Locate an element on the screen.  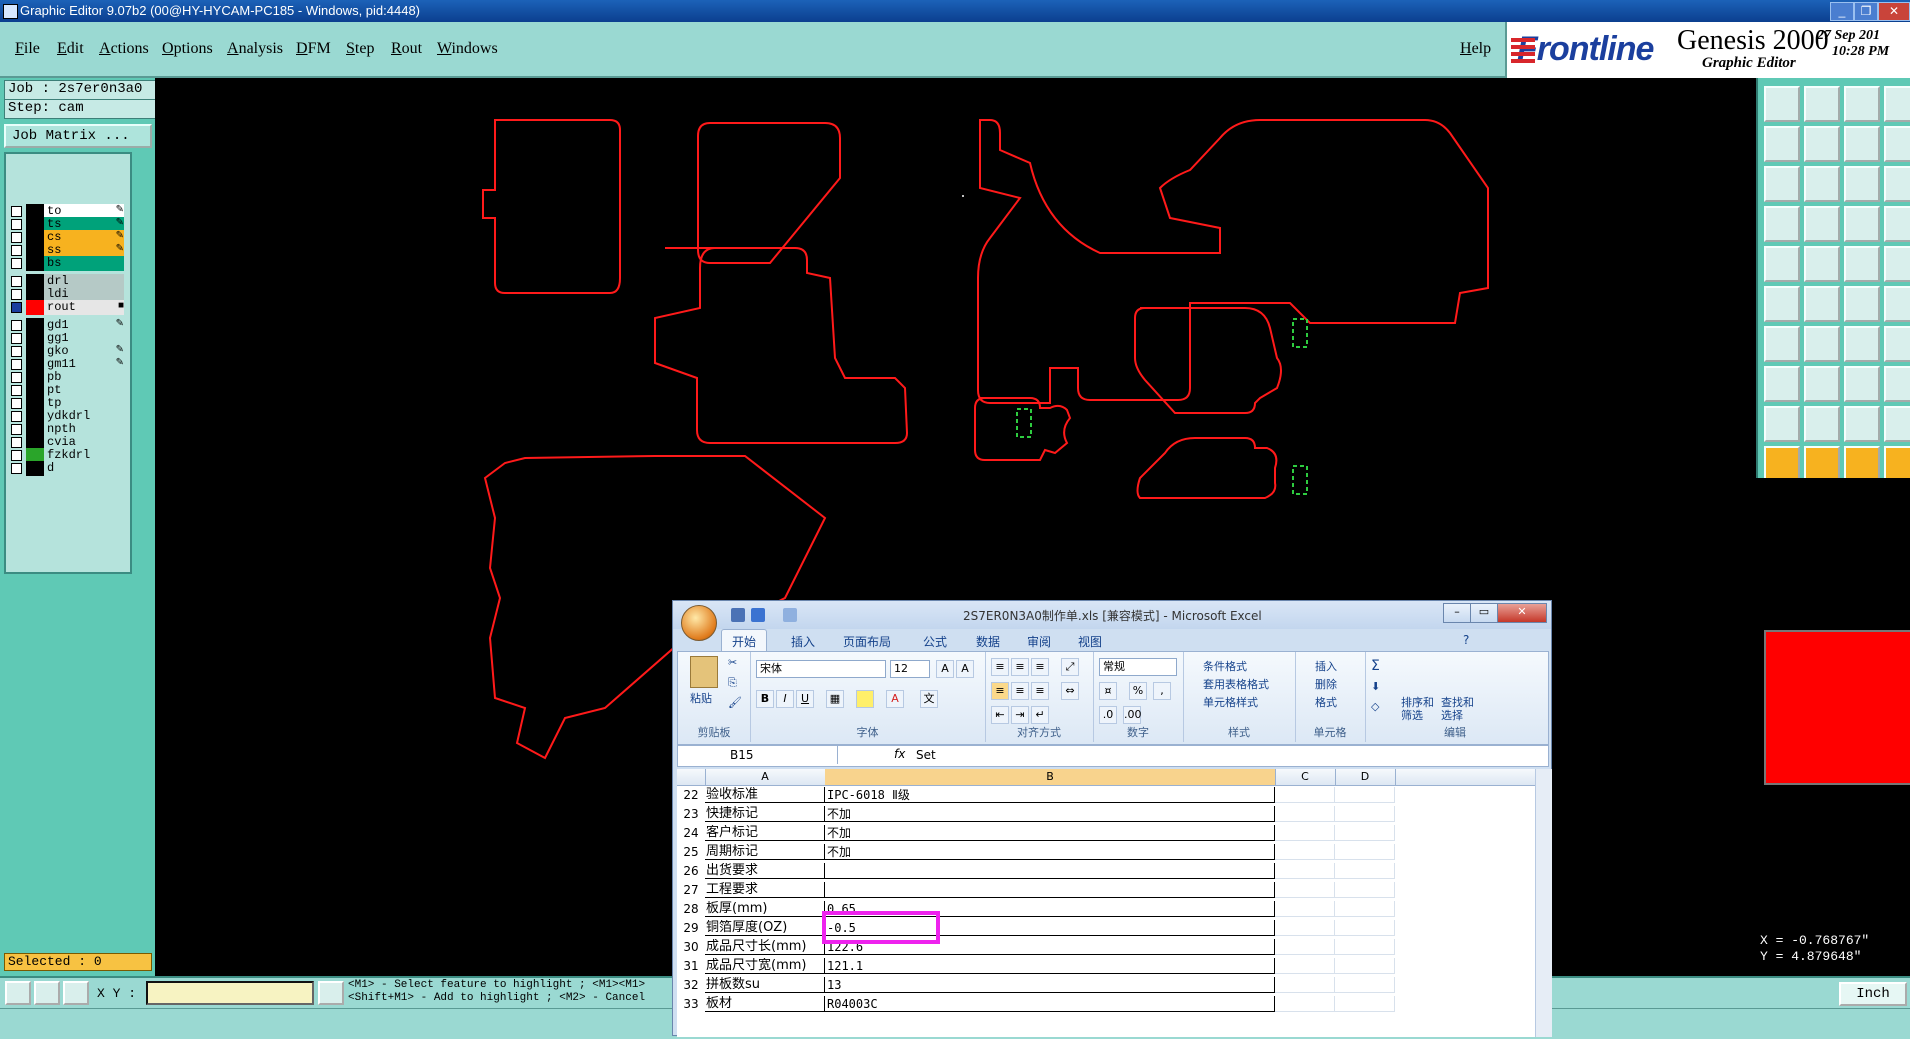
tool-measure-4-icon is located at coordinates (1897, 344).